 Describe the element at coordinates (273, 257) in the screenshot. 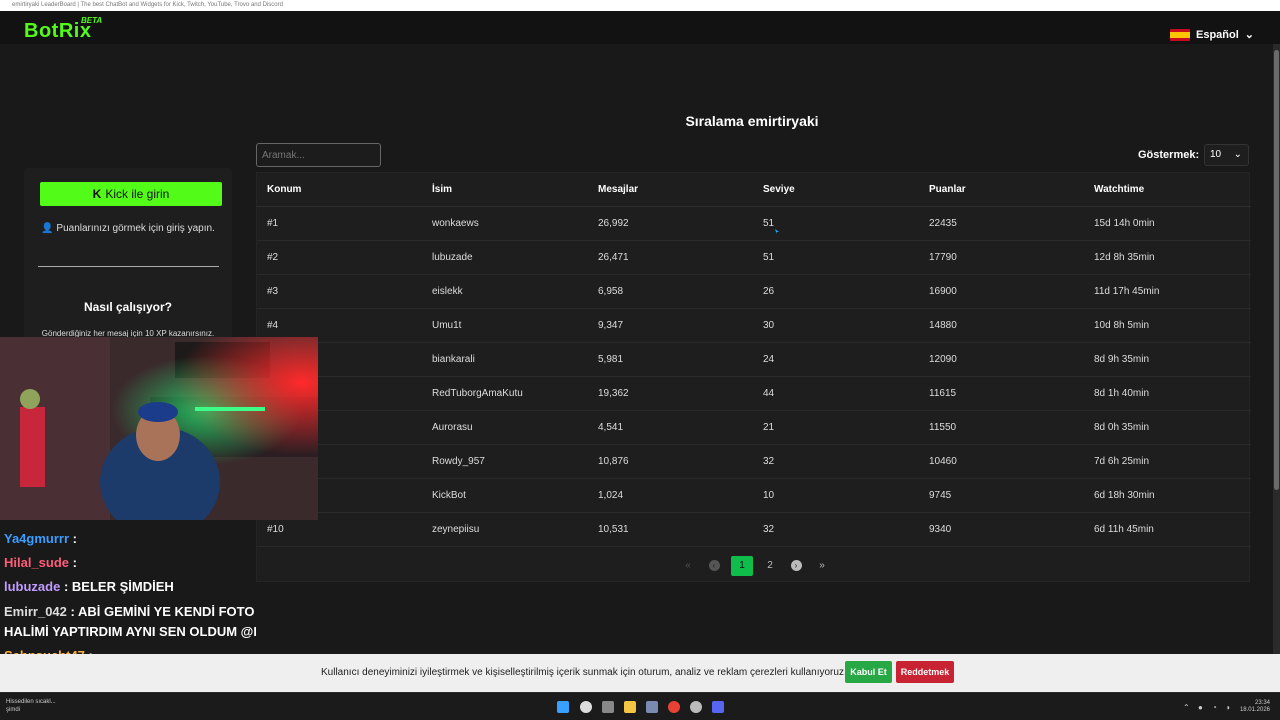

I see `rank-cell: #2` at that location.